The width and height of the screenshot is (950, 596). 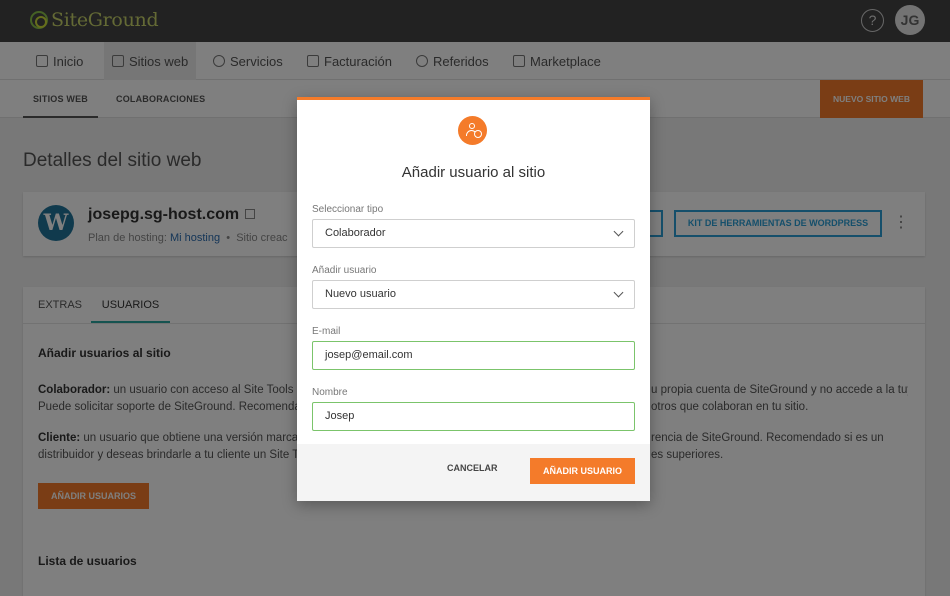 I want to click on modal-title: Añadir usuario al sitio, so click(x=473, y=172).